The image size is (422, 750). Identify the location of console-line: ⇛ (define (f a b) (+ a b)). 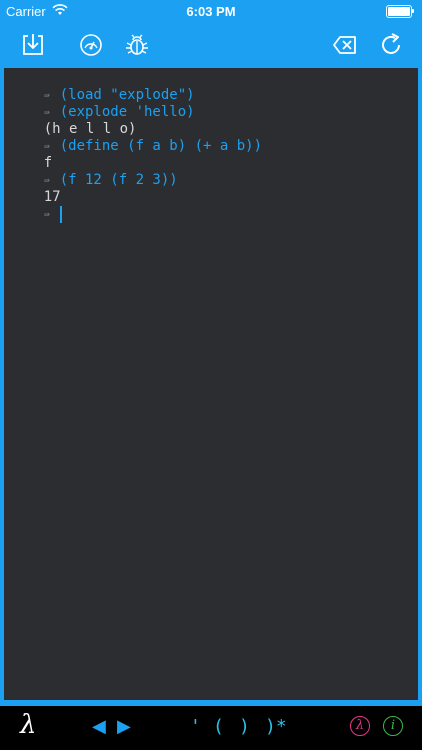
(136, 137).